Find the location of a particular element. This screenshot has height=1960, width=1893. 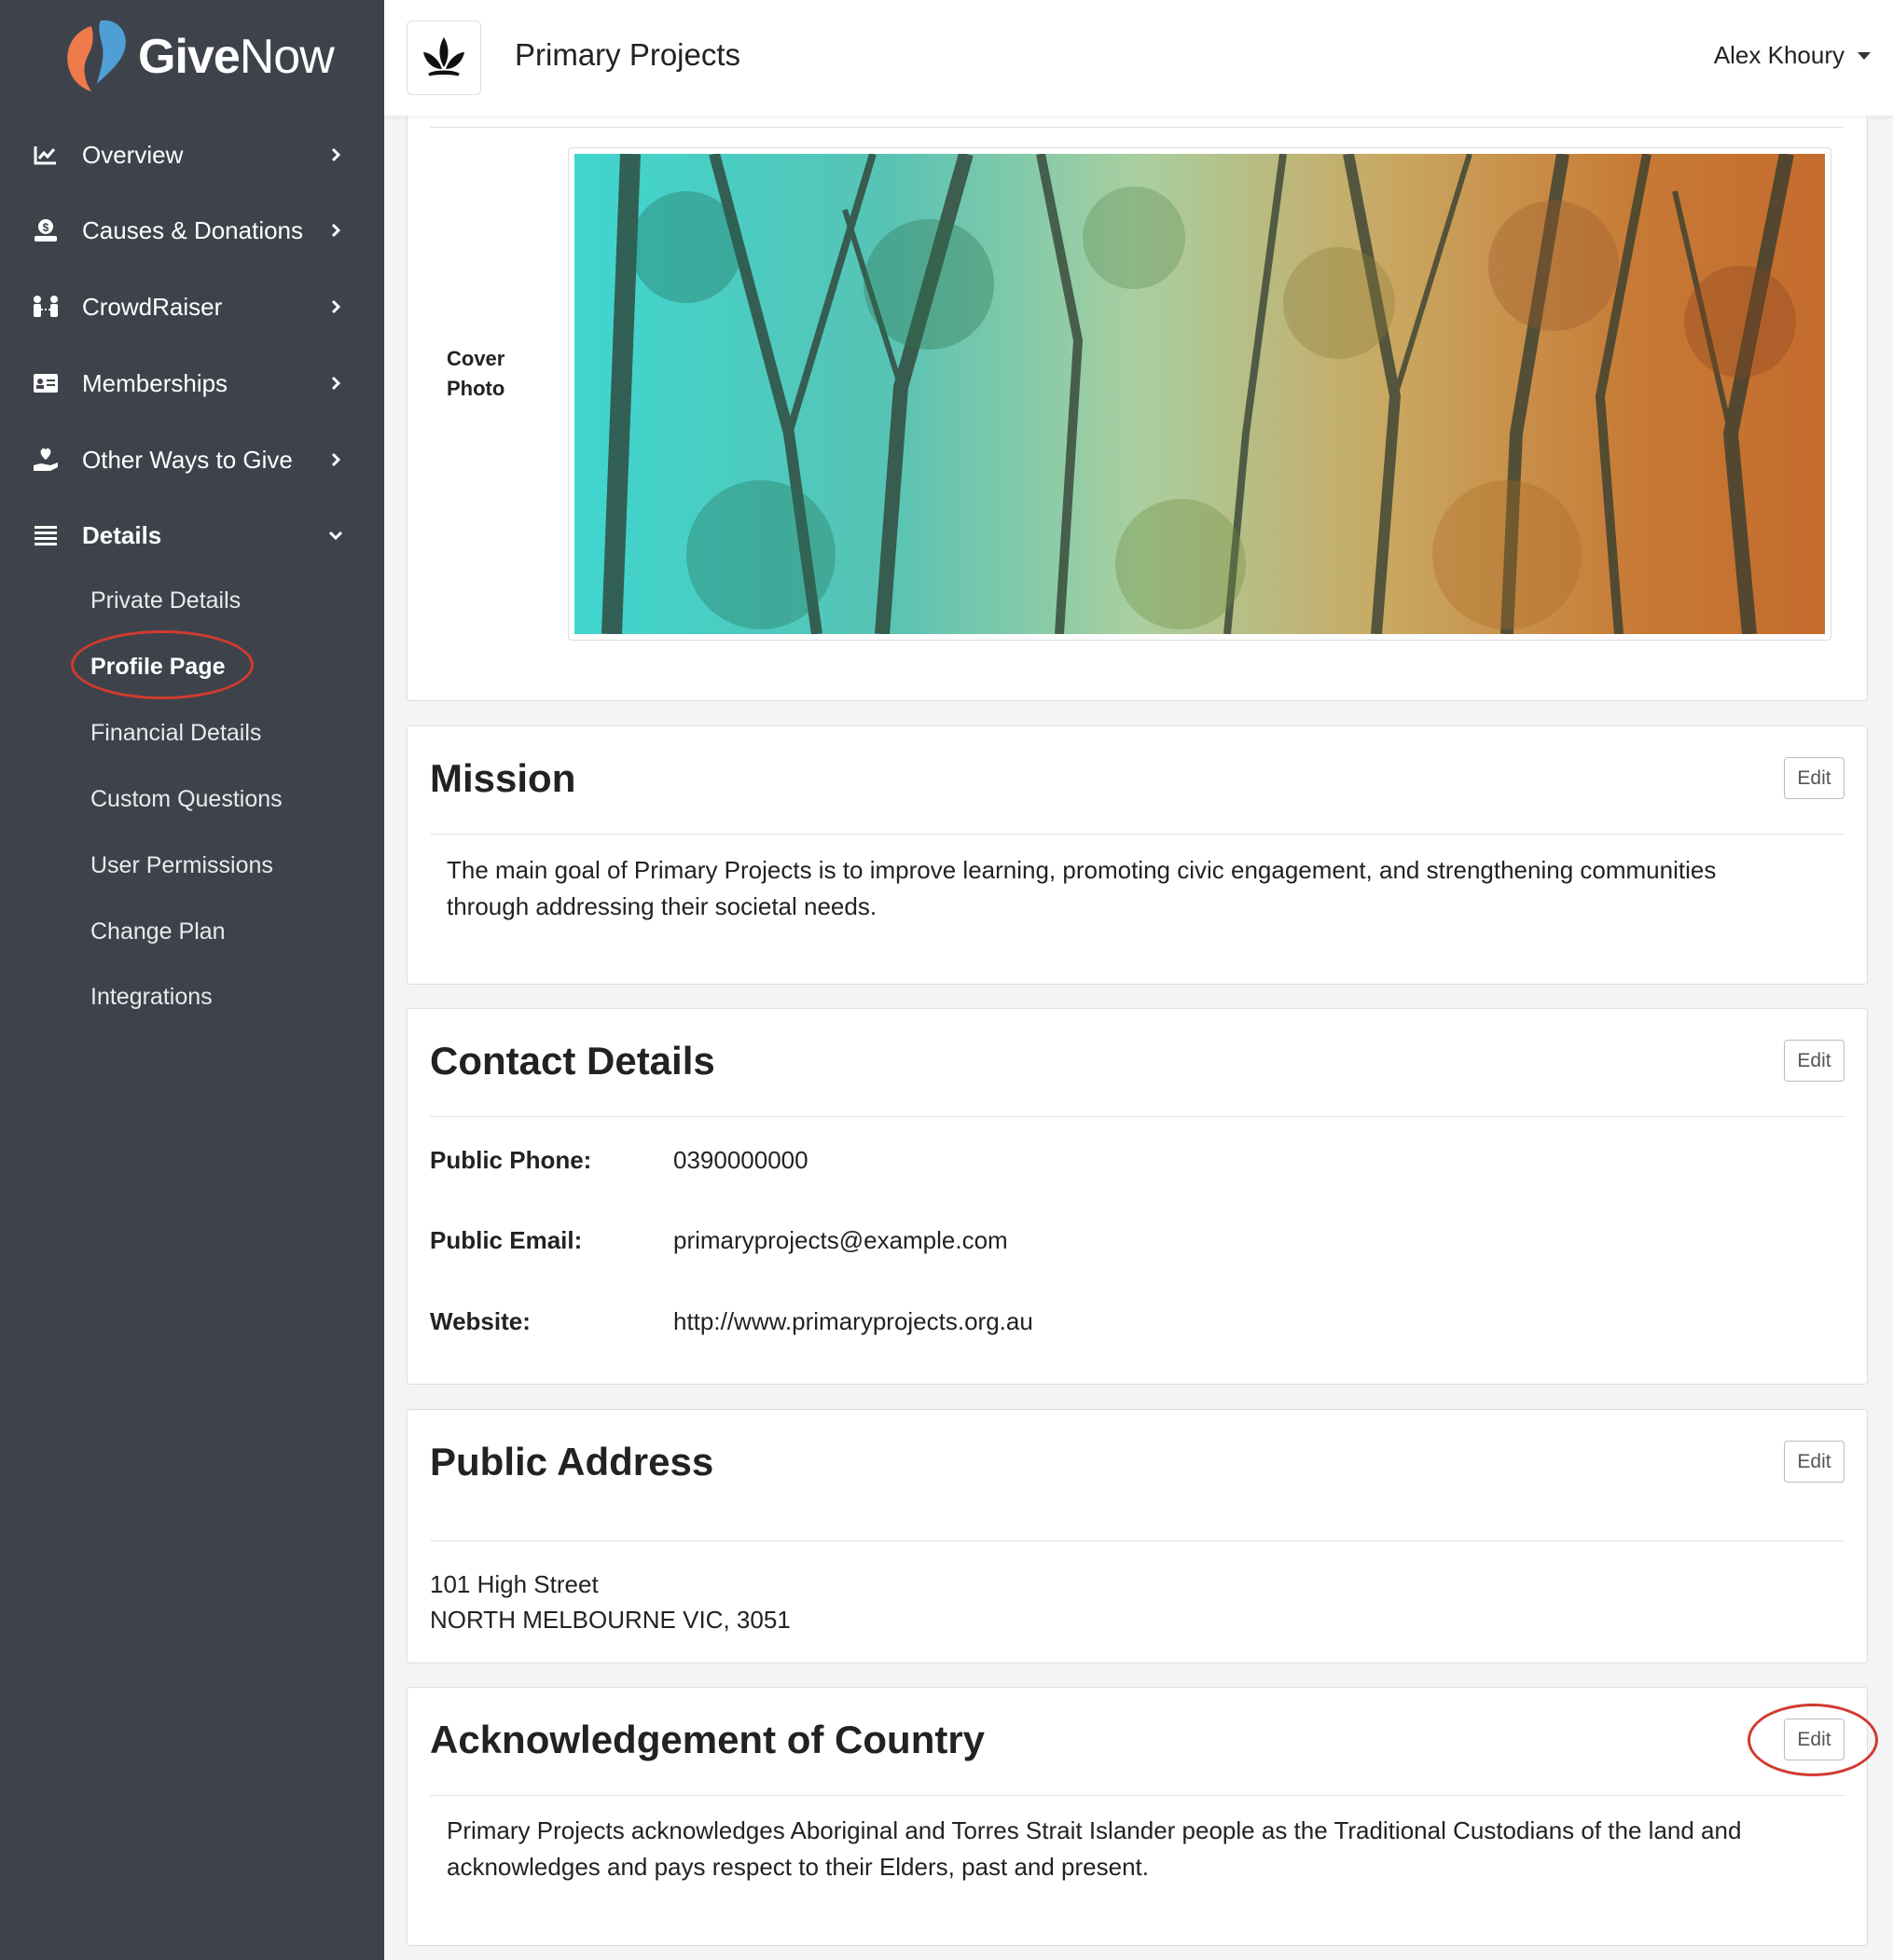

section-title: Mission is located at coordinates (503, 778).